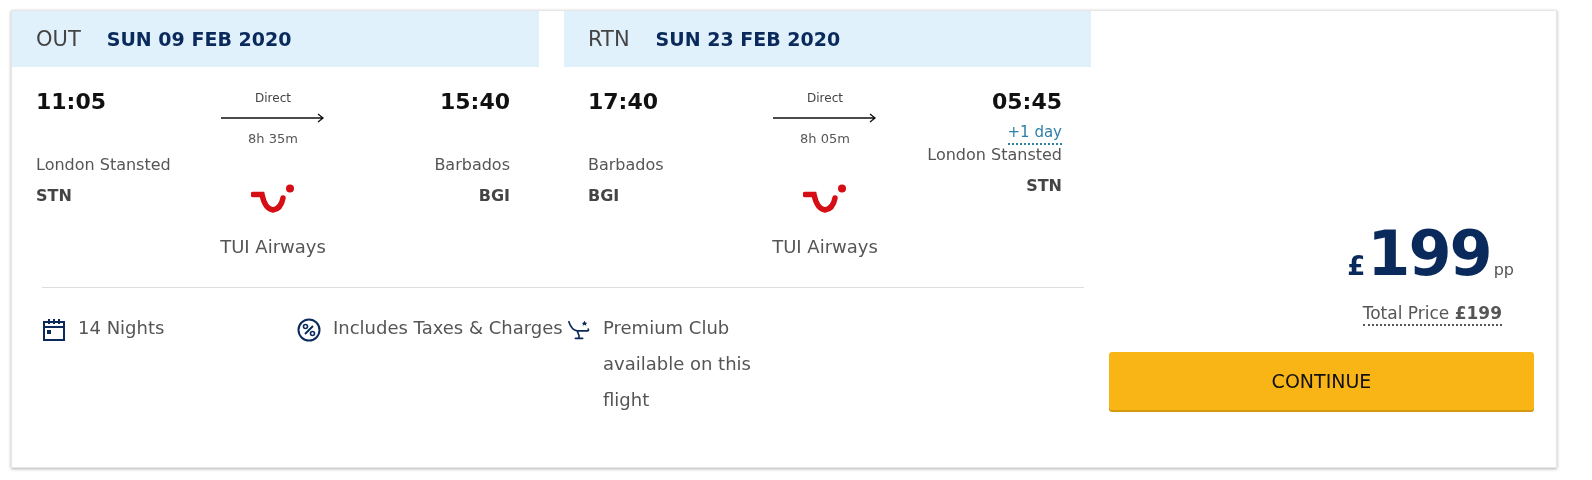 The image size is (1592, 480). What do you see at coordinates (472, 164) in the screenshot?
I see `arrival-city: Barbados` at bounding box center [472, 164].